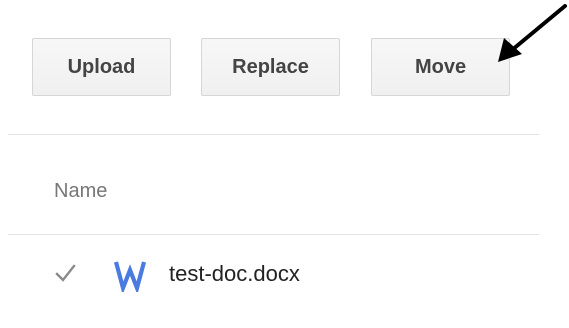 Image resolution: width=569 pixels, height=328 pixels. What do you see at coordinates (234, 274) in the screenshot?
I see `file-name-link: test-doc.docx` at bounding box center [234, 274].